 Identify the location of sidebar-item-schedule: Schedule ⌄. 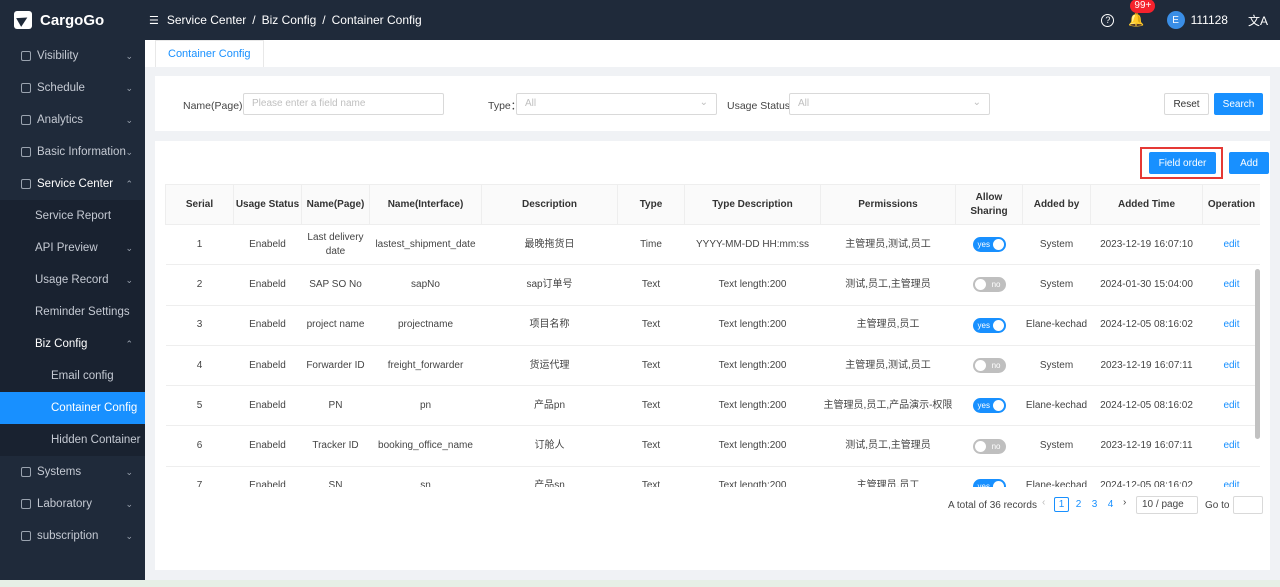
(72, 88).